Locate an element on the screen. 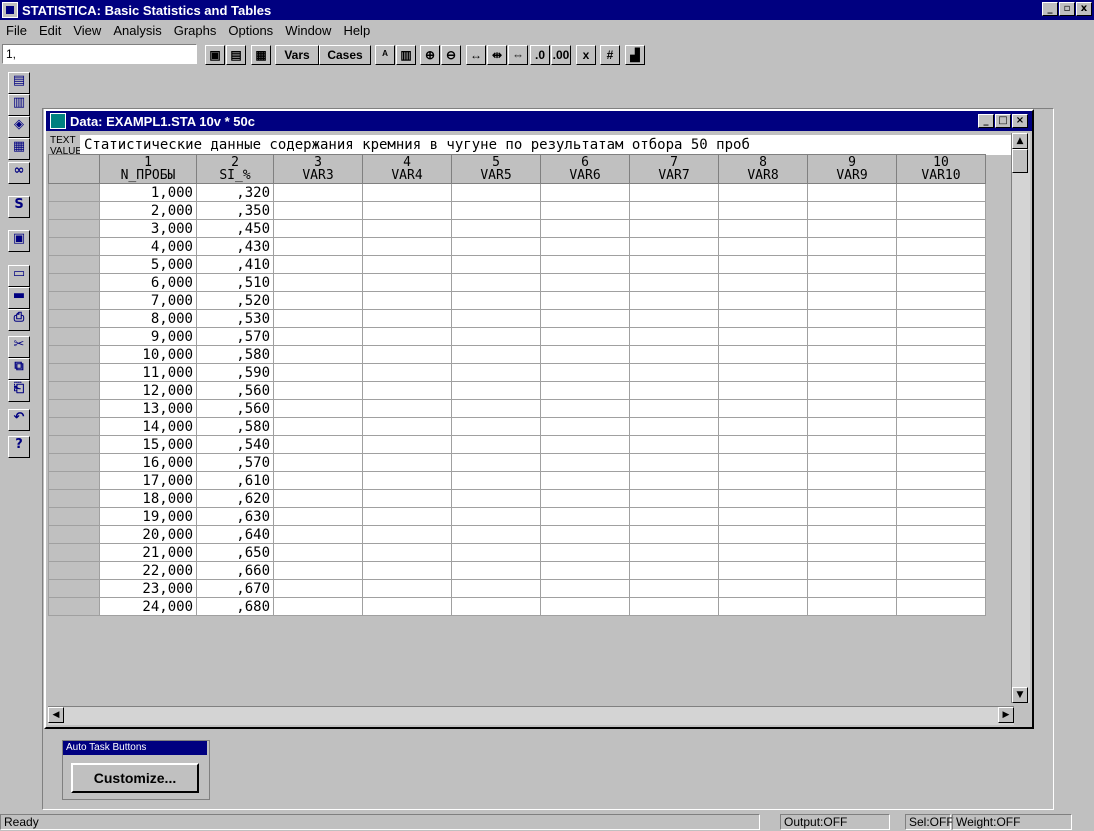  restore-button: ▫ is located at coordinates (1067, 9).